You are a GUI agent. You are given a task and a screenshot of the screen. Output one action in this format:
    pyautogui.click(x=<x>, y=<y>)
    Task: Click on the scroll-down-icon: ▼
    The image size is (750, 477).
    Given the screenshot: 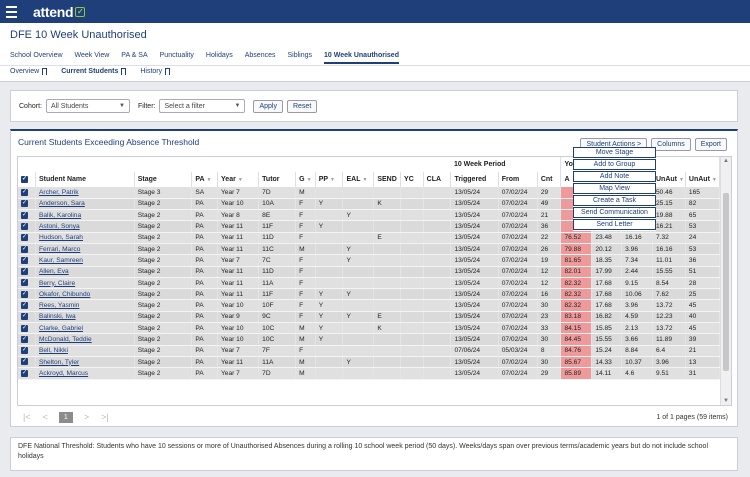 What is the action you would take?
    pyautogui.click(x=726, y=401)
    